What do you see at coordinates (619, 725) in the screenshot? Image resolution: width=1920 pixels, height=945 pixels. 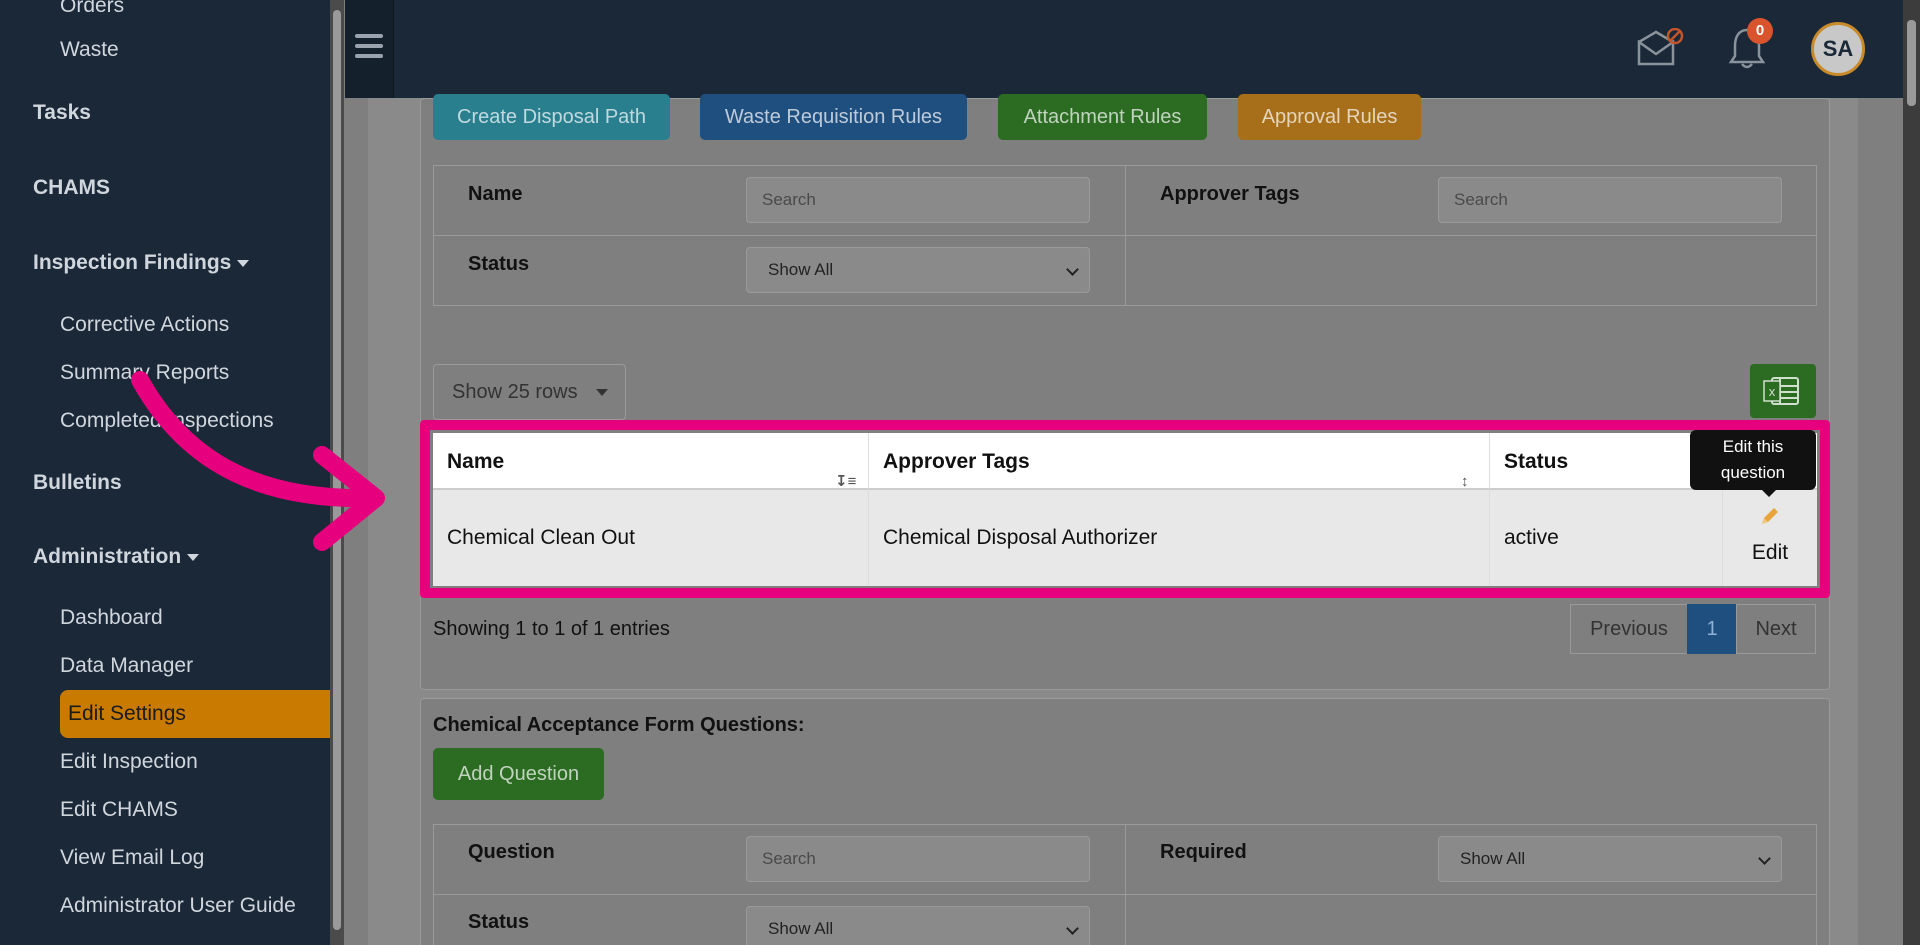 I see `section-title: Chemical Acceptance Form Questions:` at bounding box center [619, 725].